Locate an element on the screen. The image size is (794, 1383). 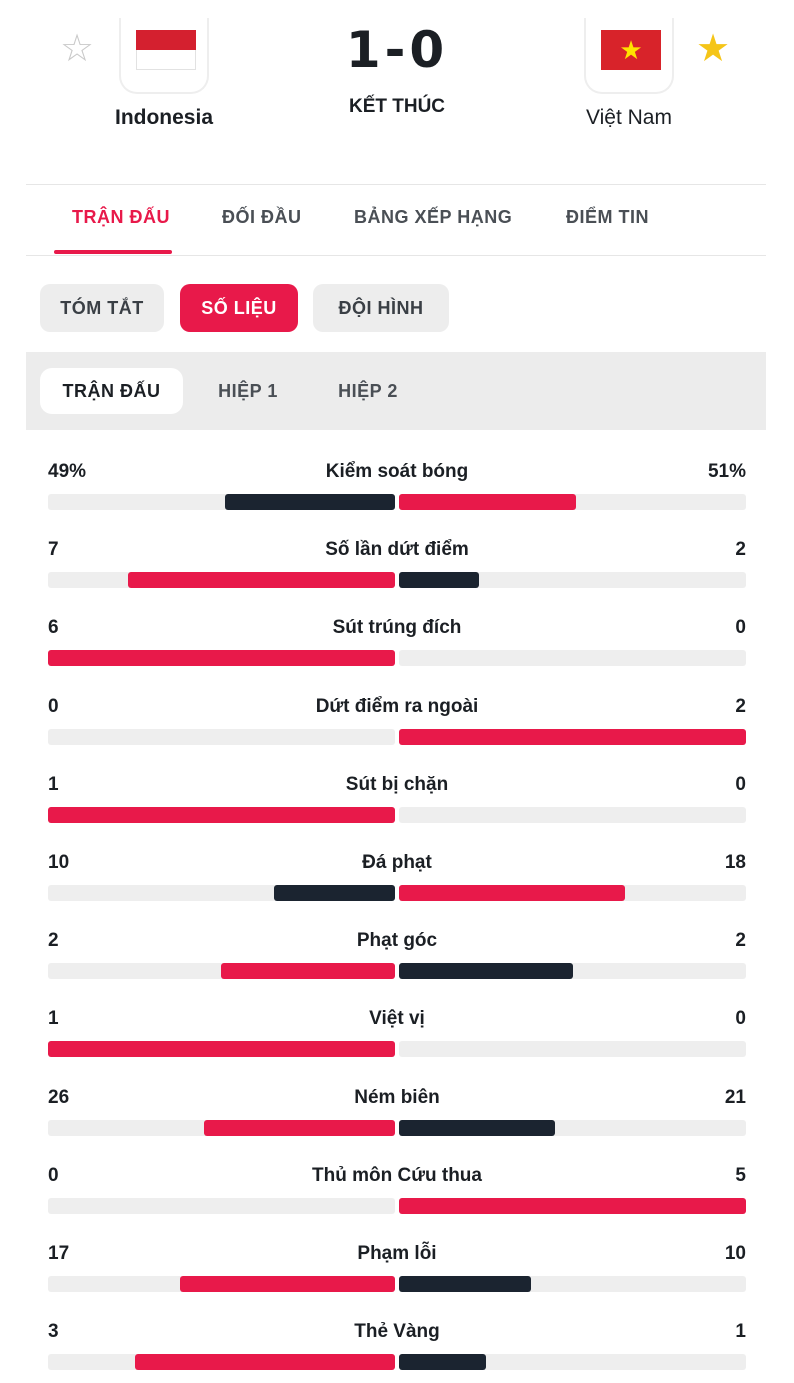
match-score: 1-0 is located at coordinates (397, 50).